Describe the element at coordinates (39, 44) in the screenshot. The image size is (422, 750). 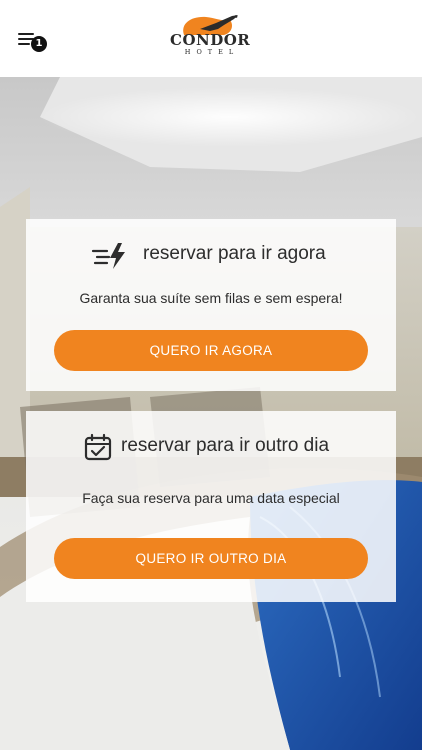
I see `notification-badge: 1` at that location.